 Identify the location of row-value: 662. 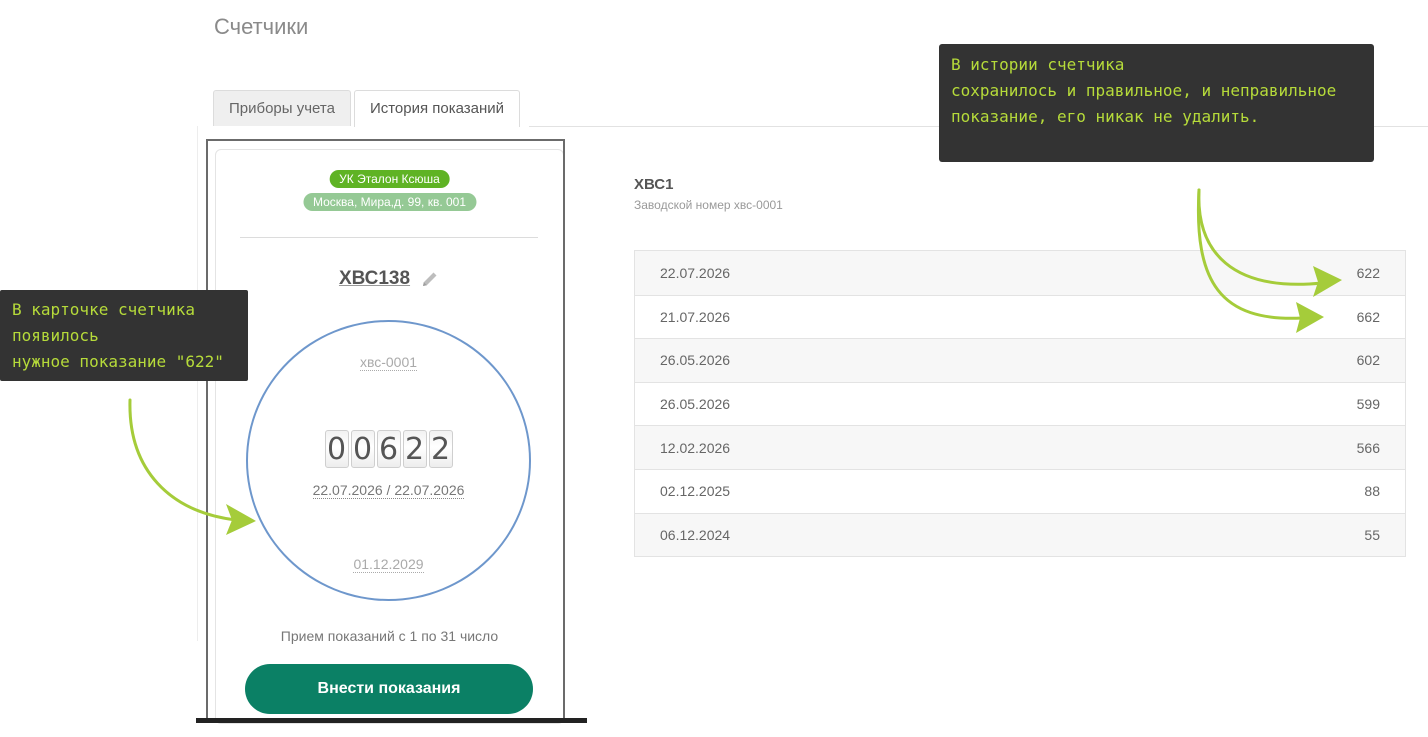
(1368, 316).